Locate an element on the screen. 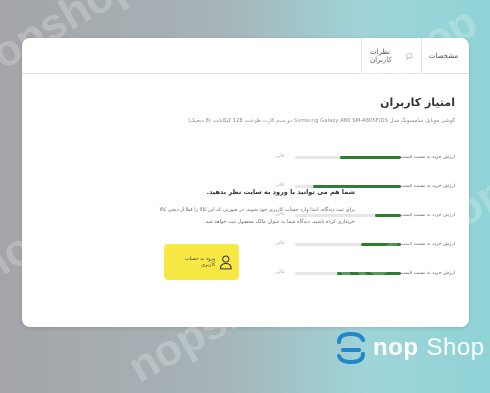 This screenshot has height=393, width=490. tab-bar: مشخصات نظرات کاربران is located at coordinates (245, 56).